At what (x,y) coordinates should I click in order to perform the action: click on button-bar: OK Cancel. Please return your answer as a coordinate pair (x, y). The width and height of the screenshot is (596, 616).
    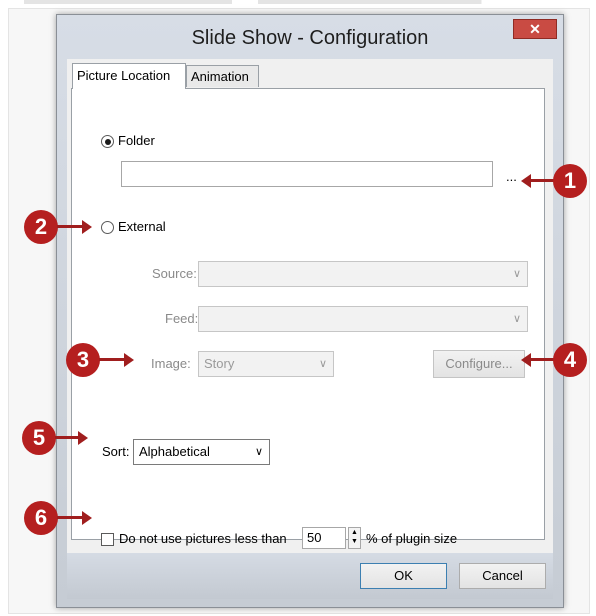
    Looking at the image, I should click on (310, 576).